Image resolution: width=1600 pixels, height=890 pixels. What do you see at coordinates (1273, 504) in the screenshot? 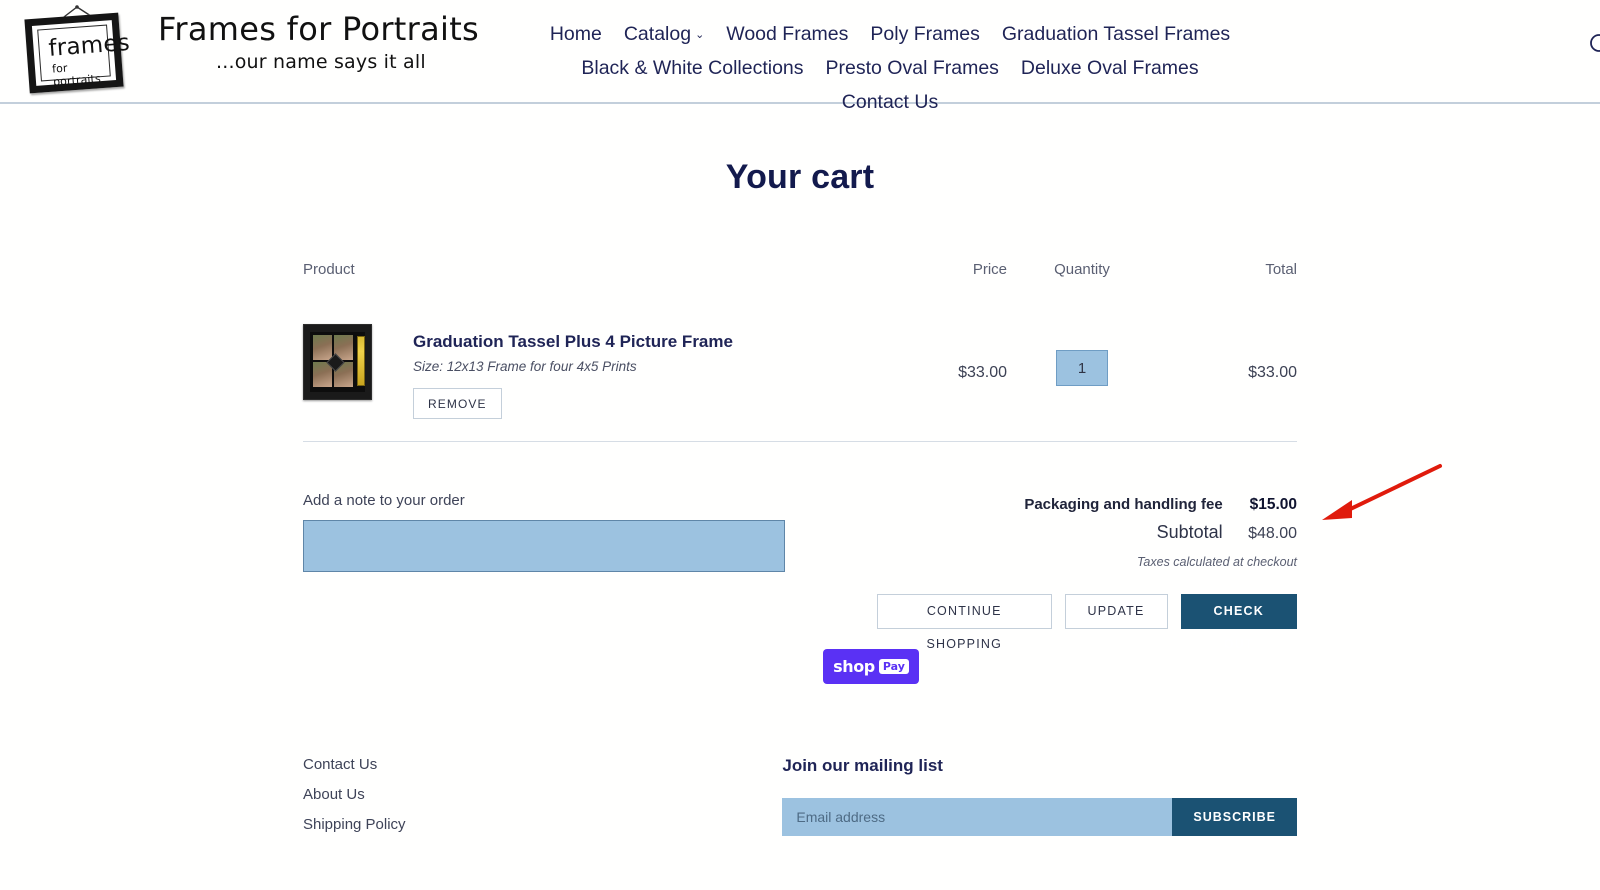
I see `packaging-fee-value: $15.00` at bounding box center [1273, 504].